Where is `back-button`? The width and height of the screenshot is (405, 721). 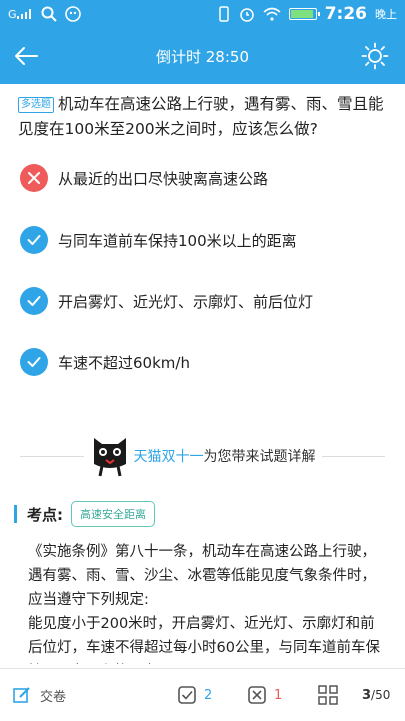
back-button is located at coordinates (26, 56).